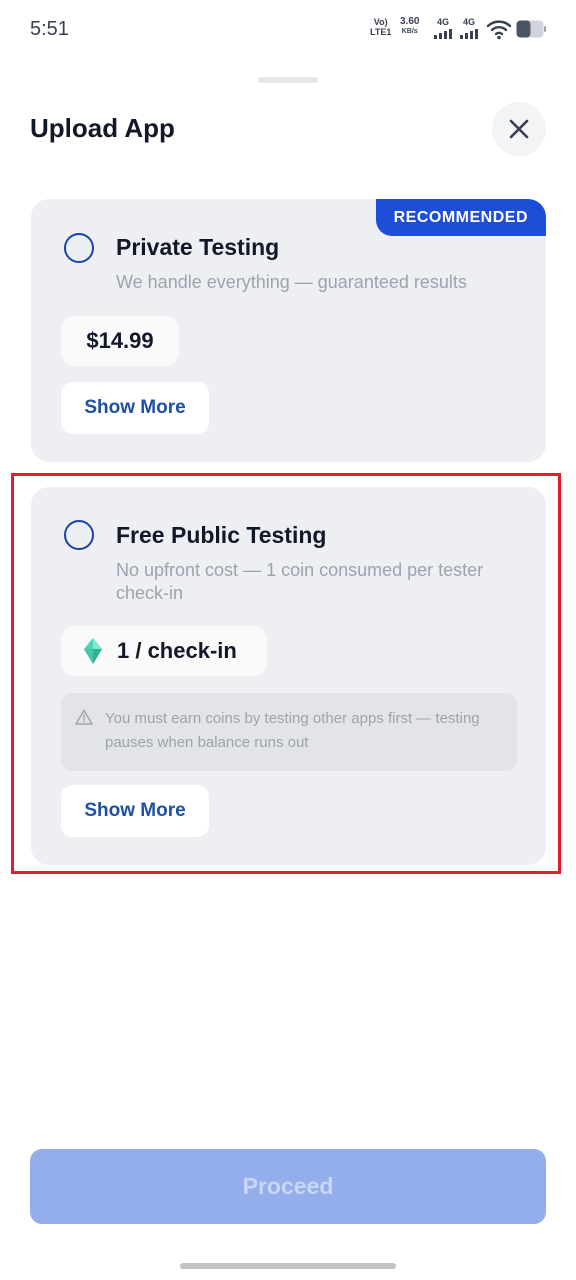 The width and height of the screenshot is (576, 1280). Describe the element at coordinates (198, 247) in the screenshot. I see `option-title: Private Testing` at that location.